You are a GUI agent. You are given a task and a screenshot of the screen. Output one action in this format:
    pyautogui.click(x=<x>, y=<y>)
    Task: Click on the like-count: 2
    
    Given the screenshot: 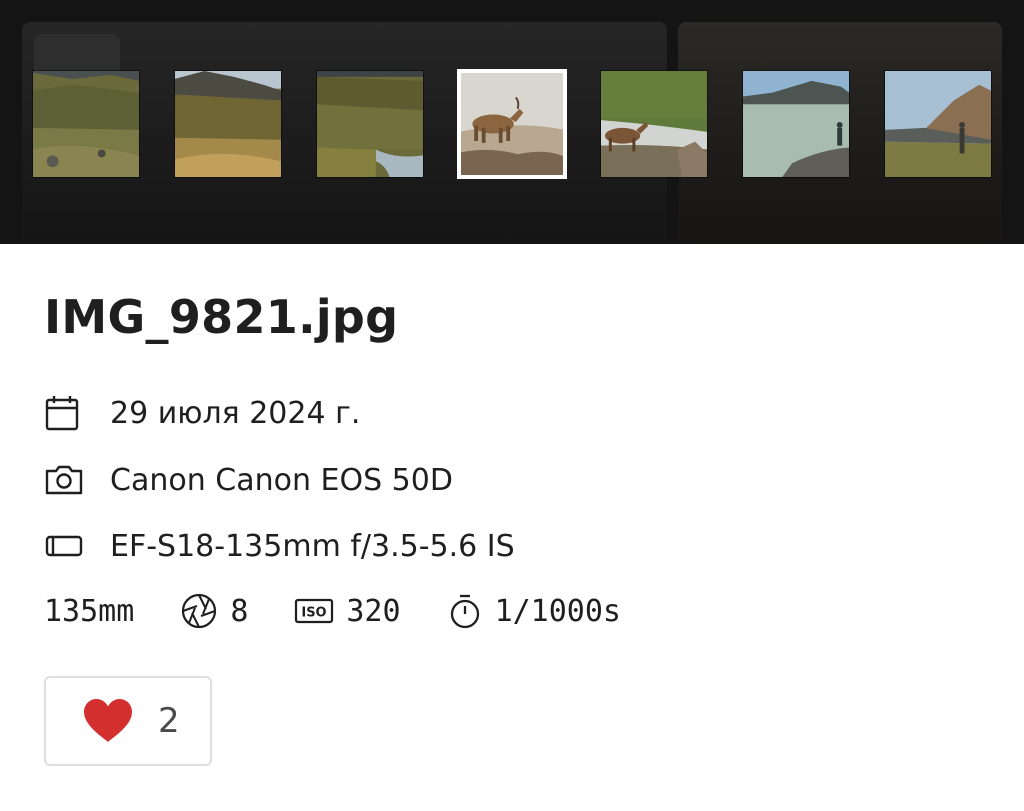 What is the action you would take?
    pyautogui.click(x=169, y=721)
    